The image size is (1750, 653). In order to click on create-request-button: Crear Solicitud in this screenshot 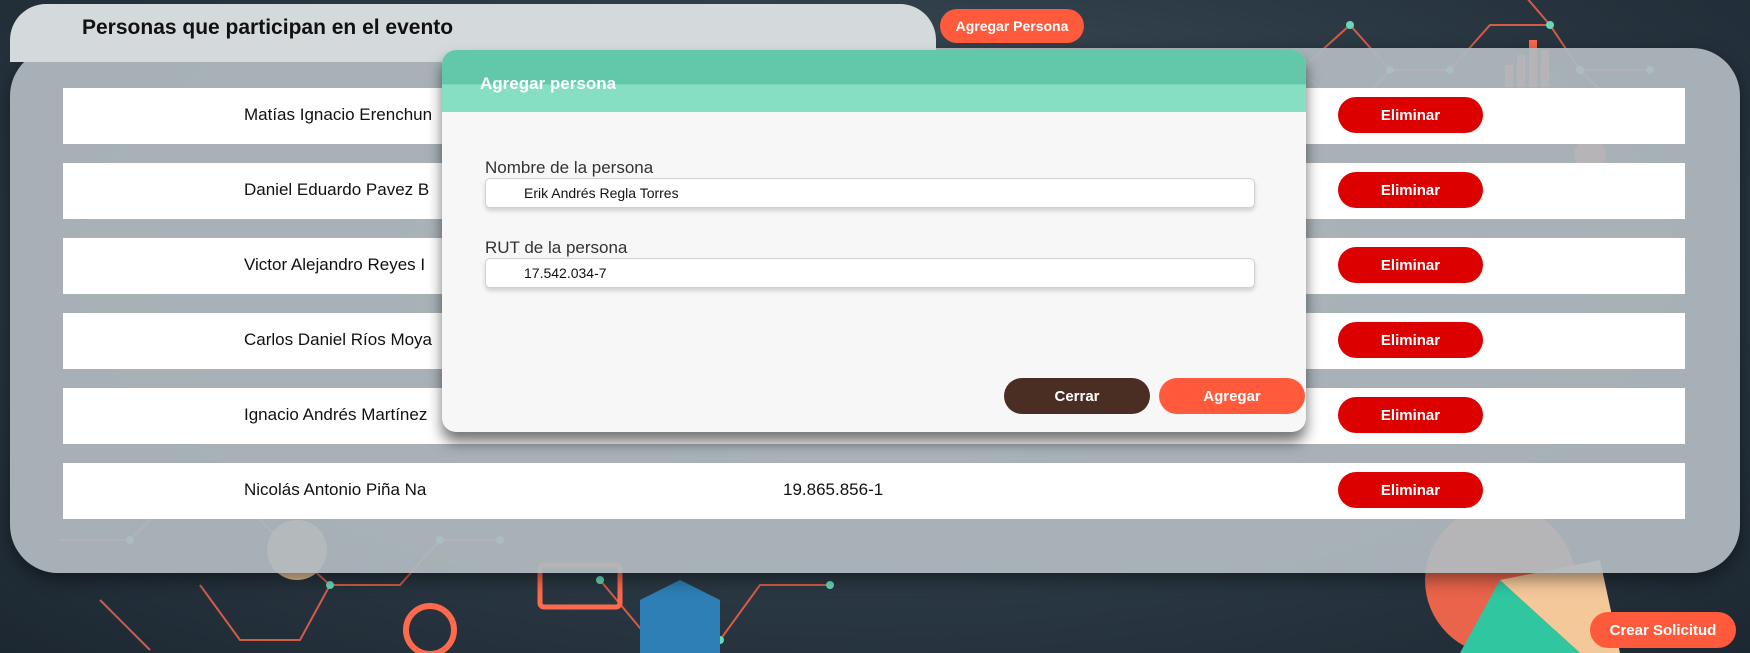, I will do `click(1663, 630)`.